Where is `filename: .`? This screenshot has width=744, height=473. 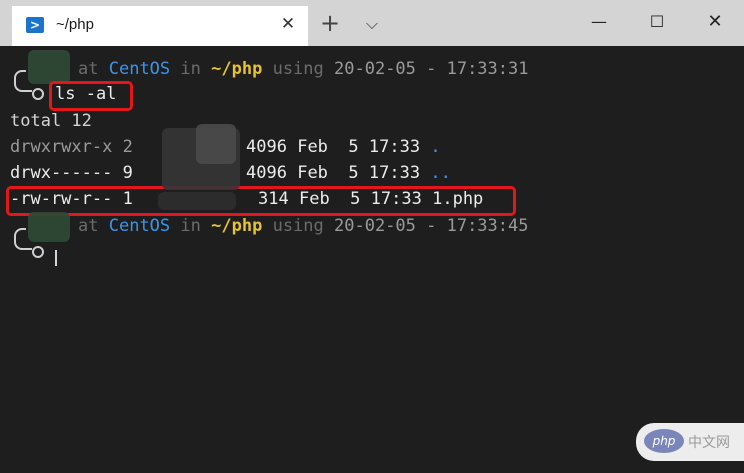 filename: . is located at coordinates (435, 147).